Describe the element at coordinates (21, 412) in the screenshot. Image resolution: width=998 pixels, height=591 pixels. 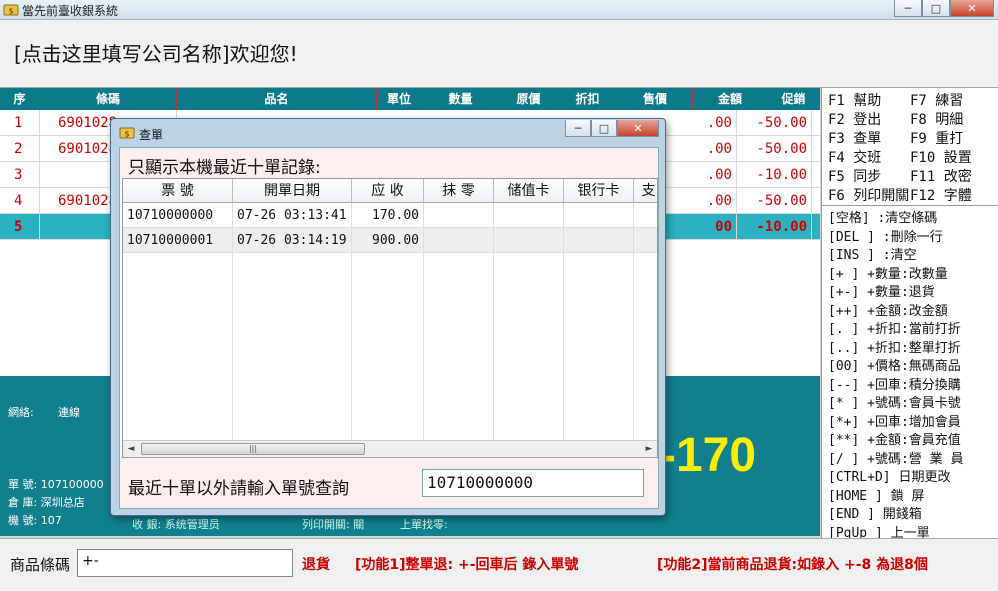
I see `network-label: 網絡:` at that location.